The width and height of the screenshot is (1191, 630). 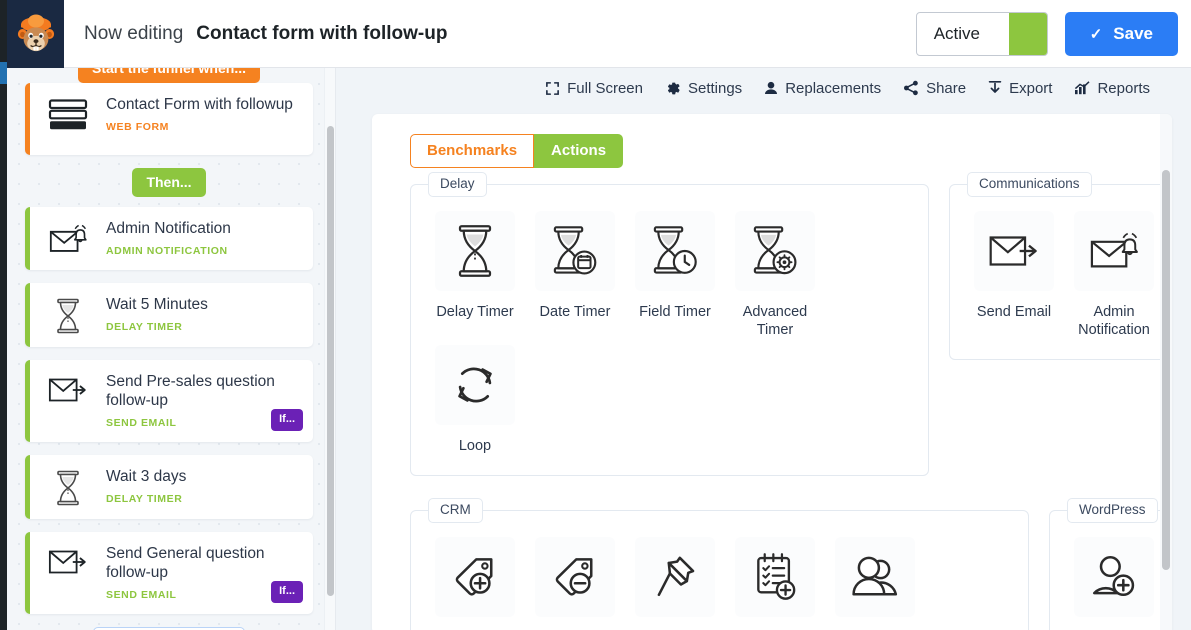 I want to click on funnel-step-title: Admin Notification, so click(x=168, y=228).